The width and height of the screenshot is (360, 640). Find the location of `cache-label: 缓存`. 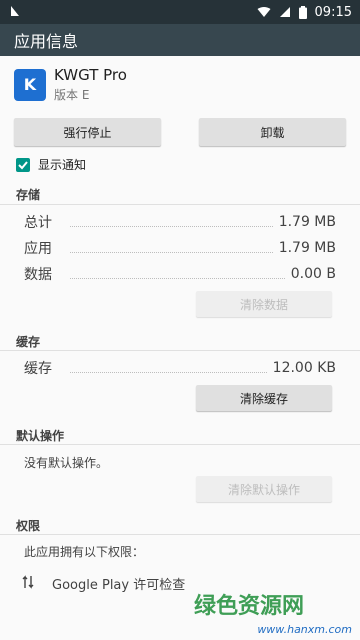

cache-label: 缓存 is located at coordinates (38, 369).